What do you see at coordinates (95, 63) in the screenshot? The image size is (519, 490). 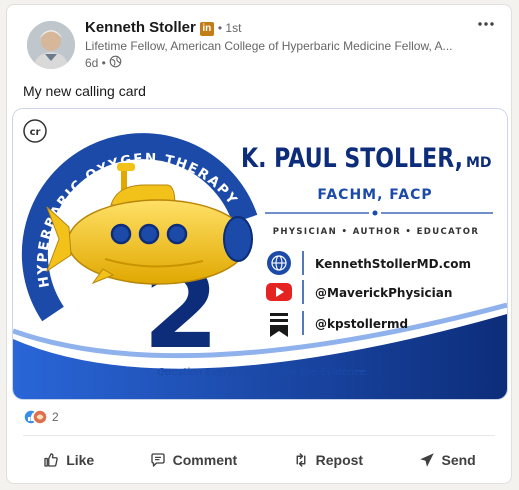 I see `post-time: 6d •` at bounding box center [95, 63].